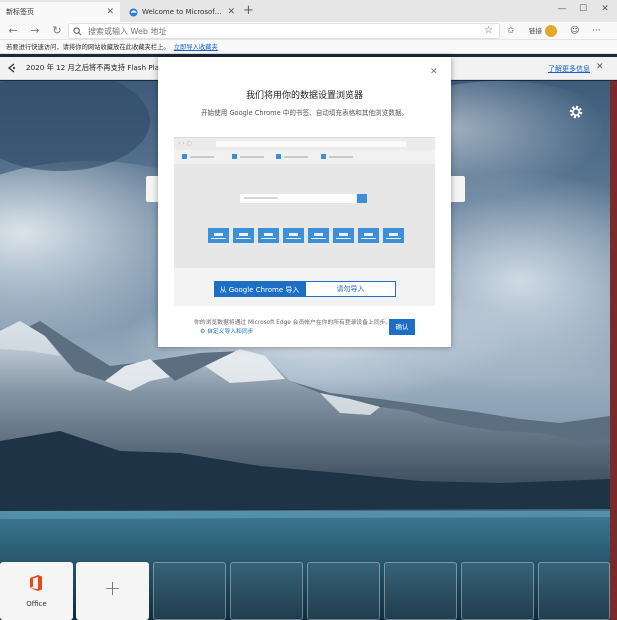  I want to click on tile-label: Office, so click(36, 604).